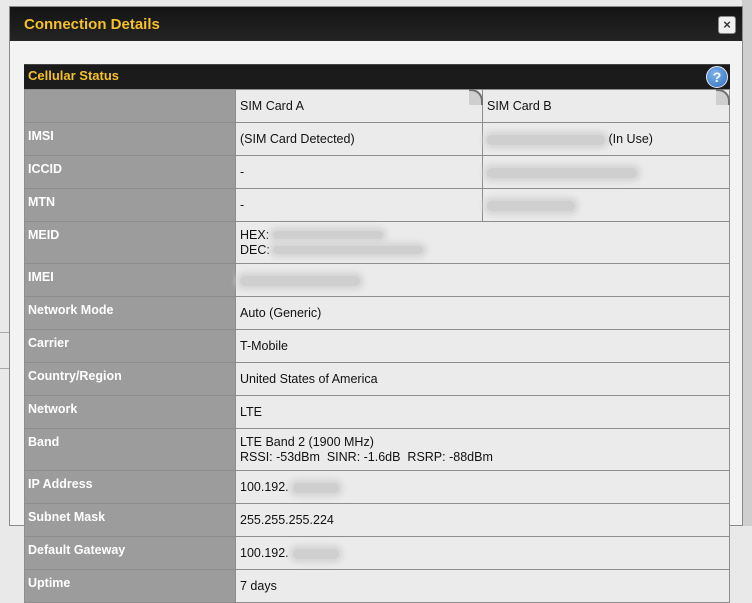 The image size is (752, 603). I want to click on table-row: IMSI (SIM Card Detected) (In Use), so click(377, 139).